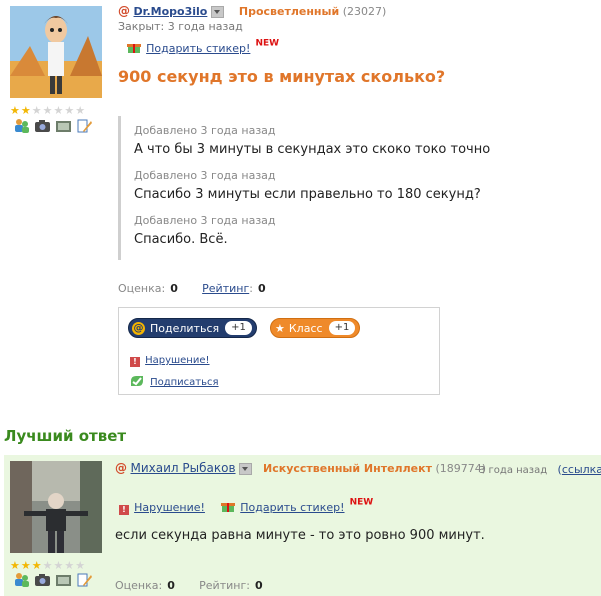 The image size is (601, 596). Describe the element at coordinates (53, 579) in the screenshot. I see `best-author-profile-icons` at that location.